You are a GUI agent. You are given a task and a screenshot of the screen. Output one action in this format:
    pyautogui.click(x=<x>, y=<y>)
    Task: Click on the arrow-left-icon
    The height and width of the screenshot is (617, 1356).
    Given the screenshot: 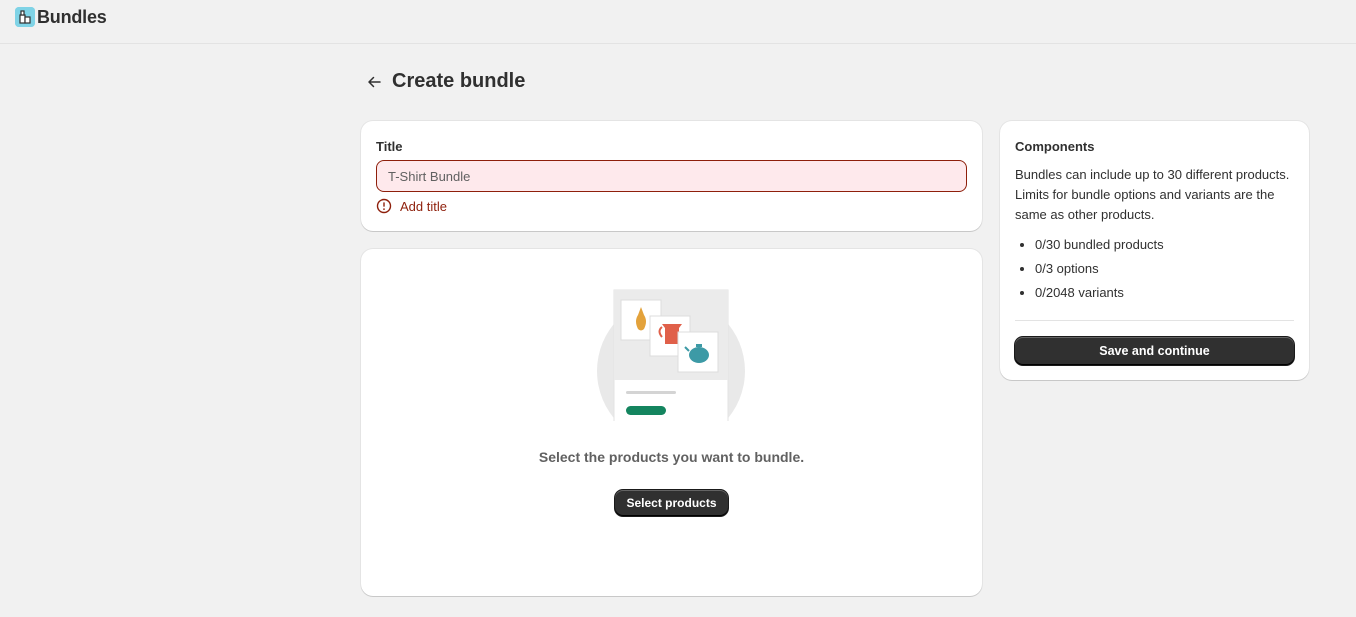 What is the action you would take?
    pyautogui.click(x=374, y=82)
    